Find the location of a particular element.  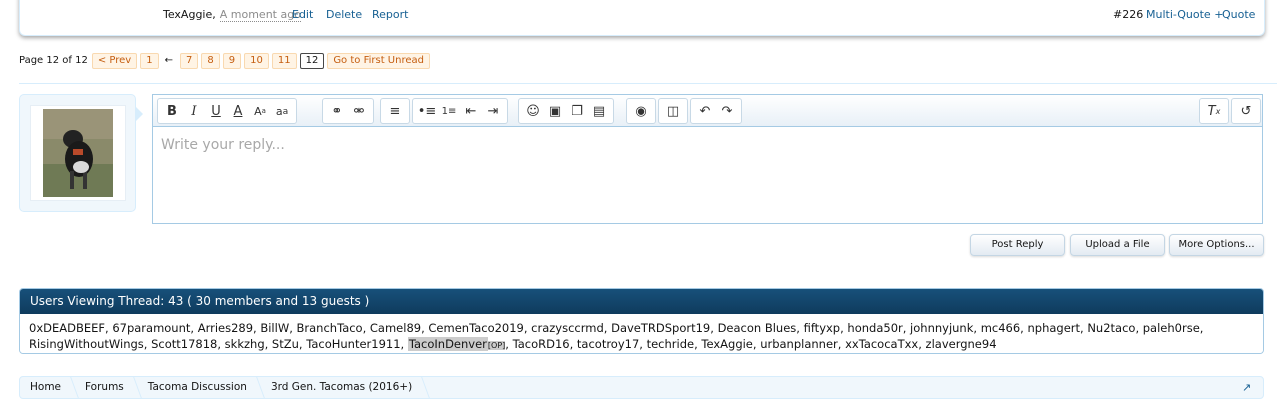

editor-toolbar: B I U A Aa aa ⚭ ⚮ ≡ •≡ 1≡ ⇤ ⇥ ☺ ▣ ❐ ▤ ◉ is located at coordinates (707, 111).